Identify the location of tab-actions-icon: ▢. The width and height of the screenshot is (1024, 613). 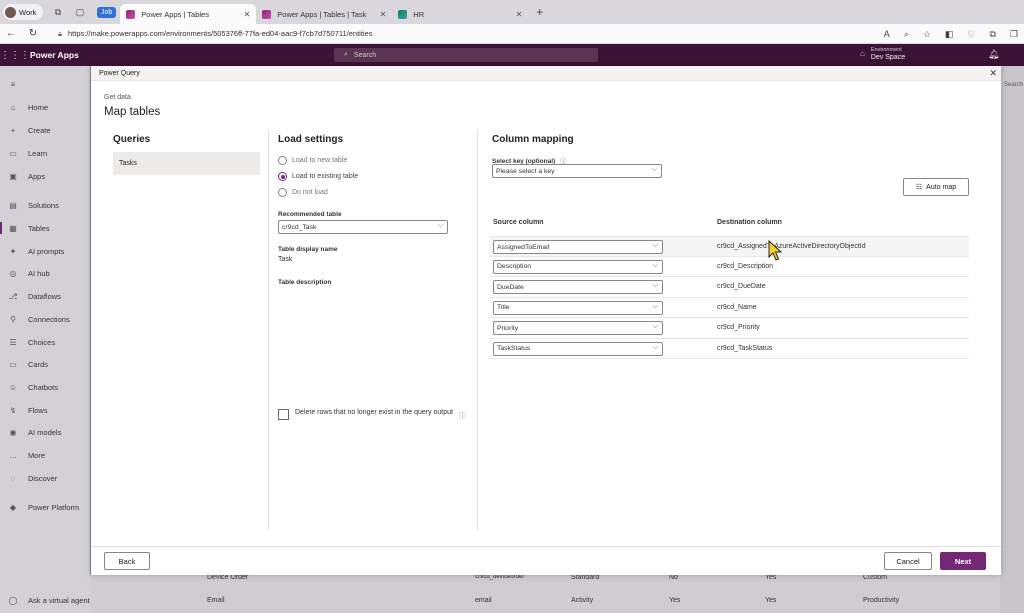
(80, 12).